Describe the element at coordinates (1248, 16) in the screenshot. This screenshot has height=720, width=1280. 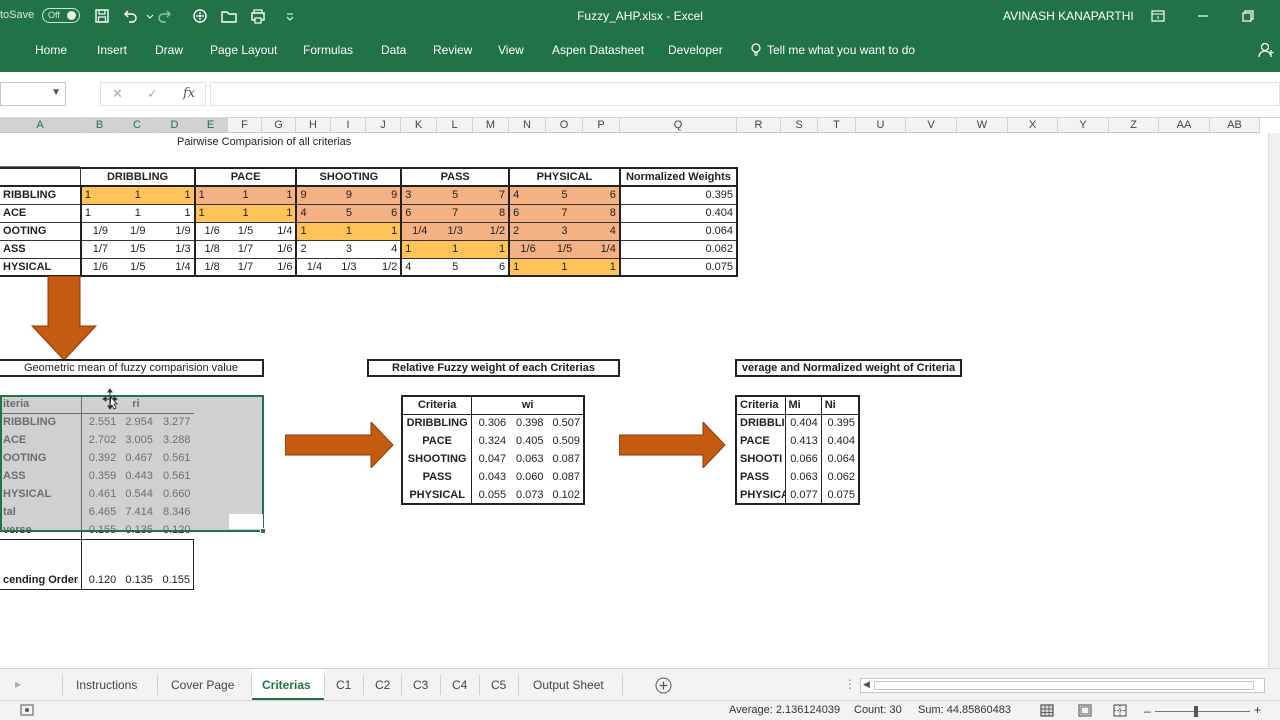
I see `restore-icon` at that location.